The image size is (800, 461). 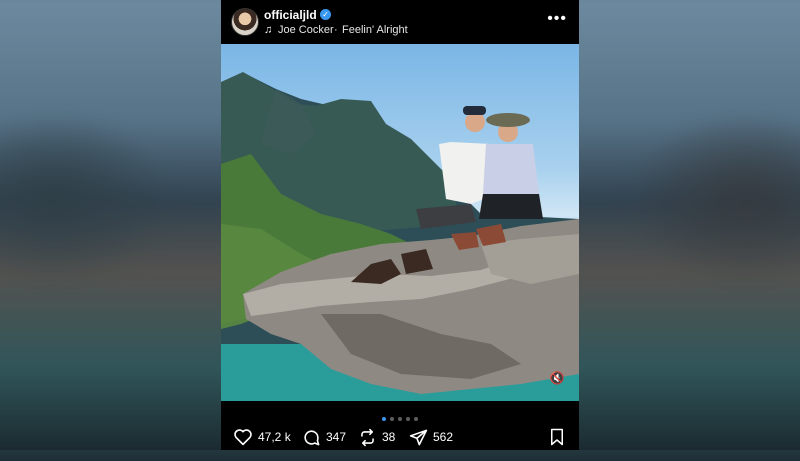 I want to click on verified-badge-icon: ✓, so click(x=325, y=14).